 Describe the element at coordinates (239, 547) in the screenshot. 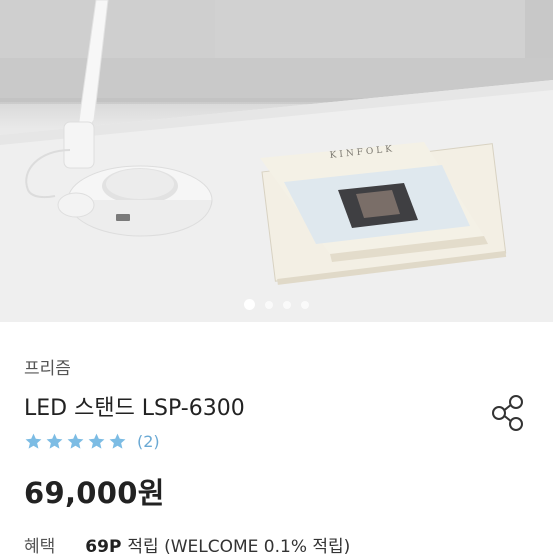

I see `benefit-text: 적립 (WELCOME 0.1% 적립)` at that location.